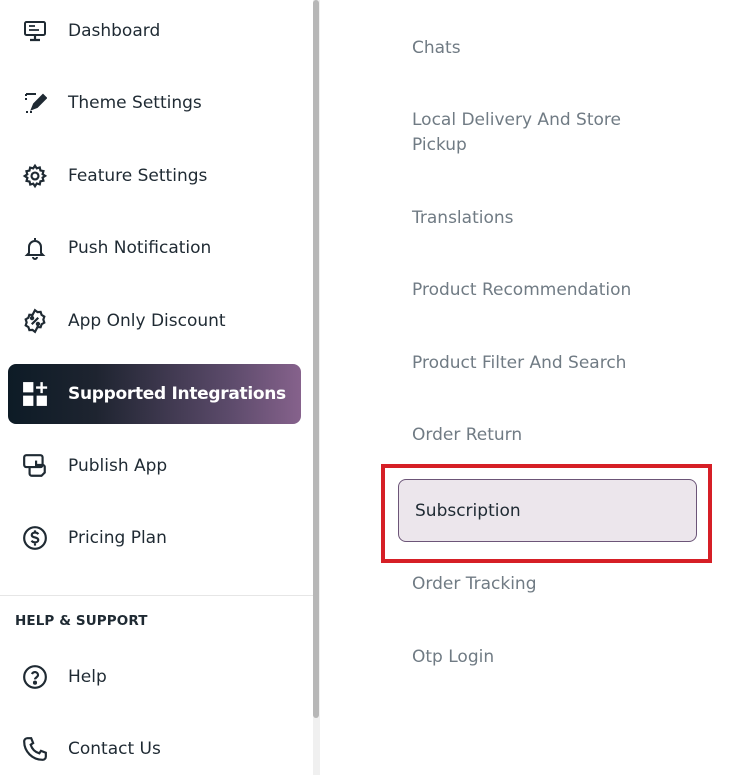 The width and height of the screenshot is (741, 779). Describe the element at coordinates (542, 435) in the screenshot. I see `integration-item-order-return: Order Return` at that location.